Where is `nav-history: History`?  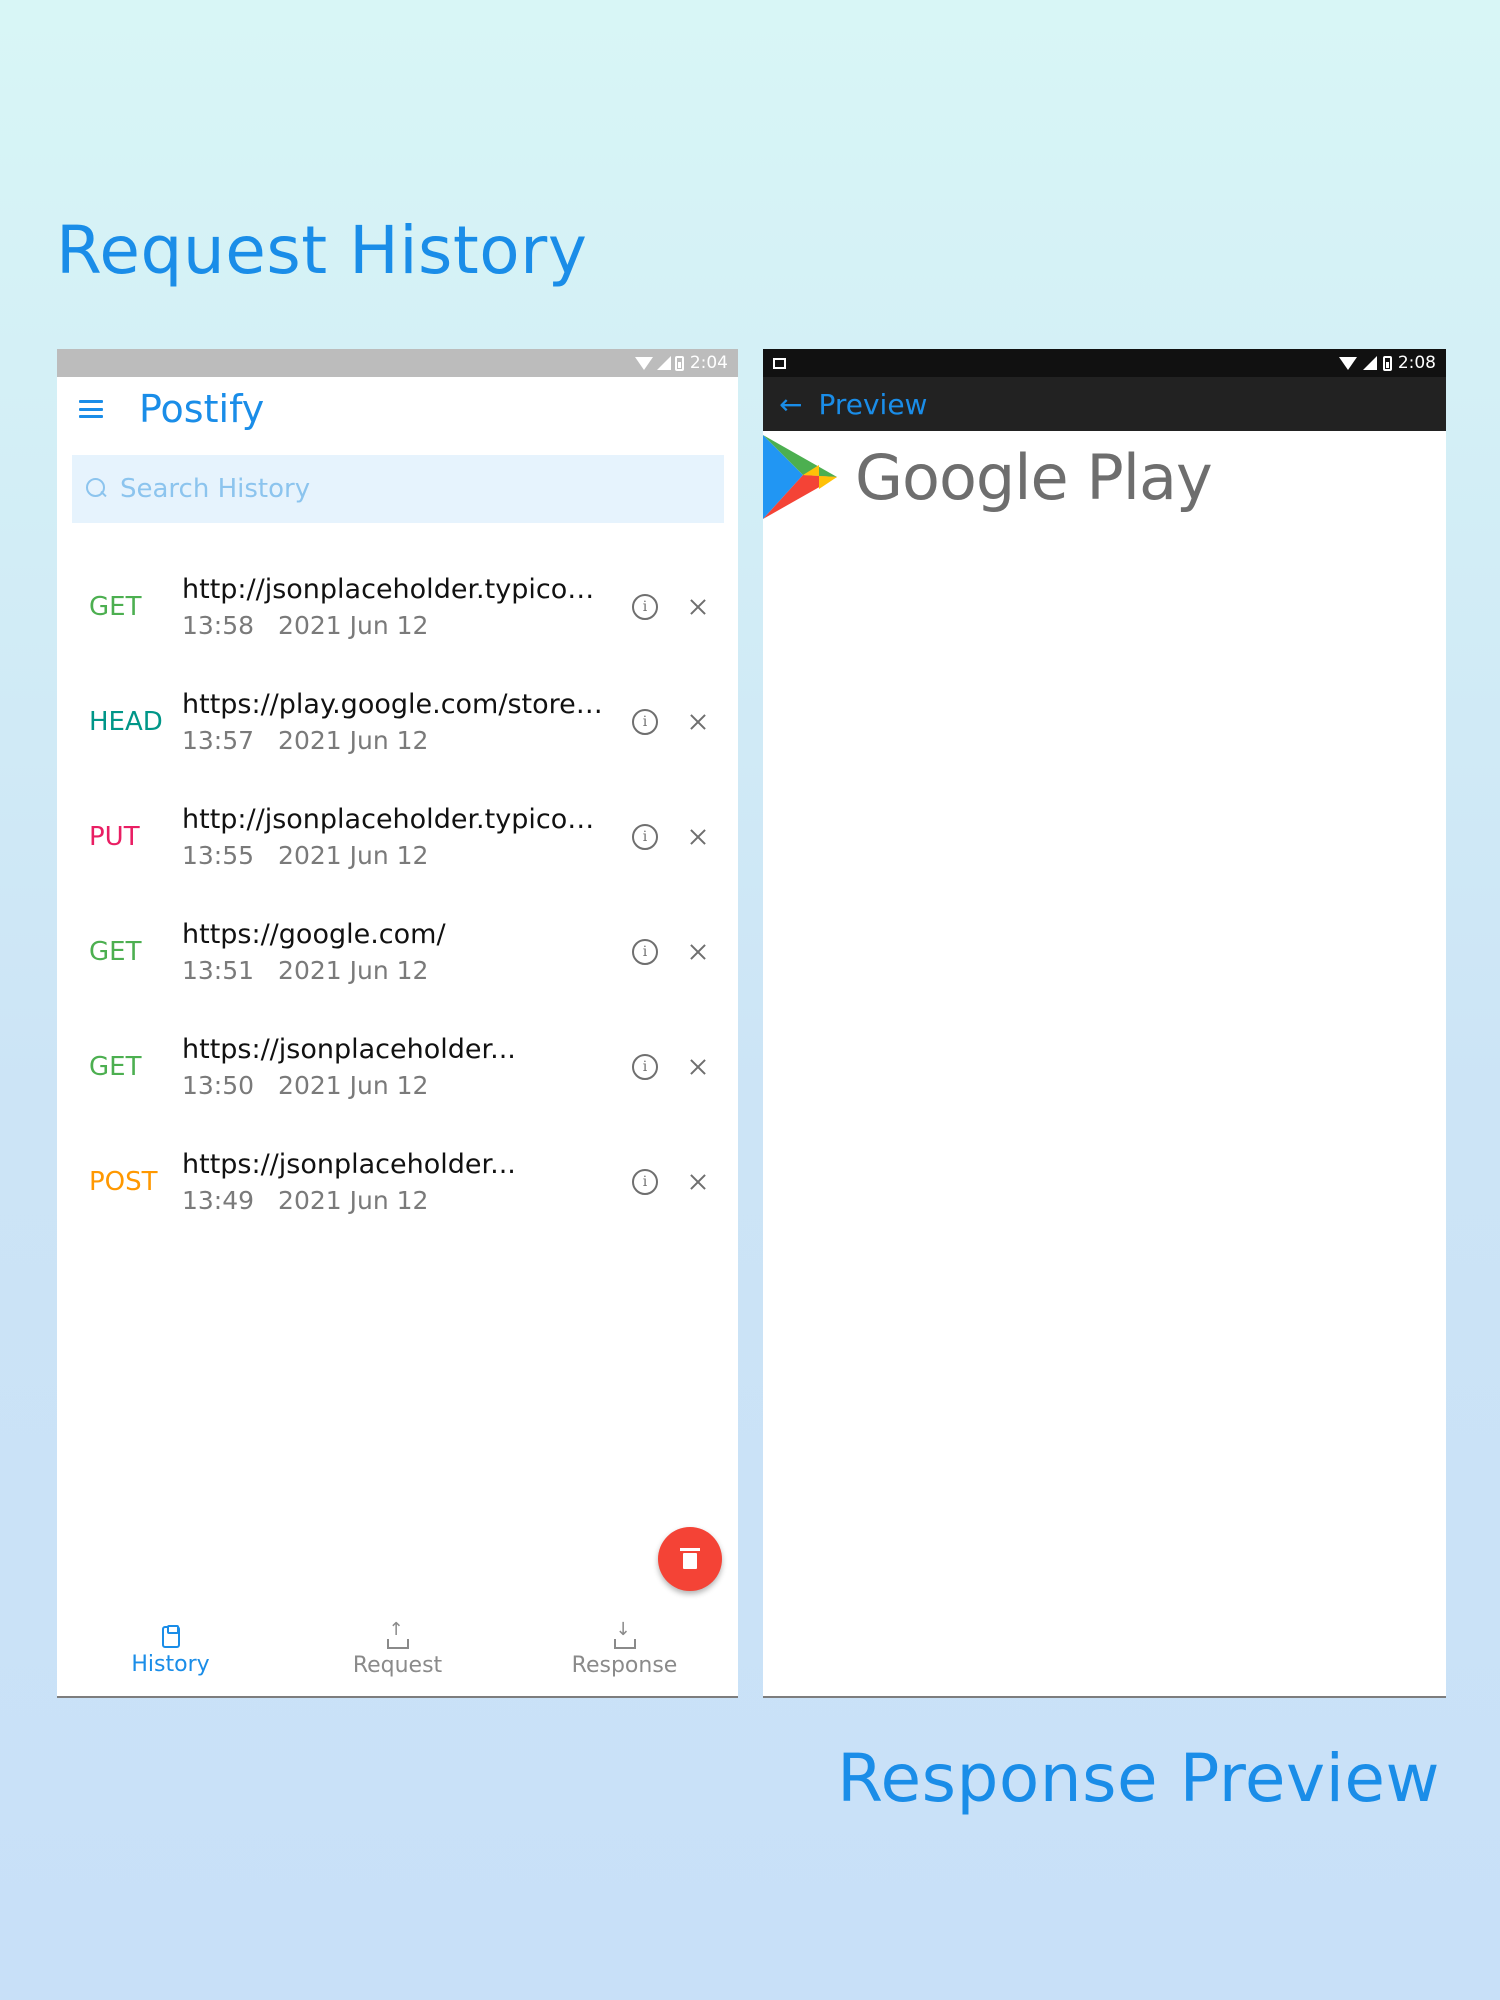 nav-history: History is located at coordinates (170, 1651).